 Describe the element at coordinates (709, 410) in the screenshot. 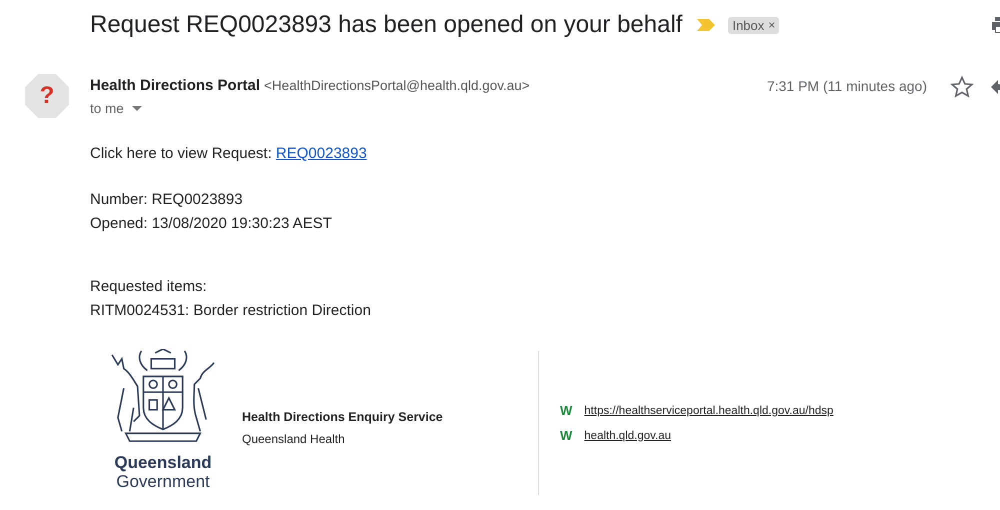

I see `website-link: https://healthserviceportal.health.qld.gov.au/hdsp` at that location.